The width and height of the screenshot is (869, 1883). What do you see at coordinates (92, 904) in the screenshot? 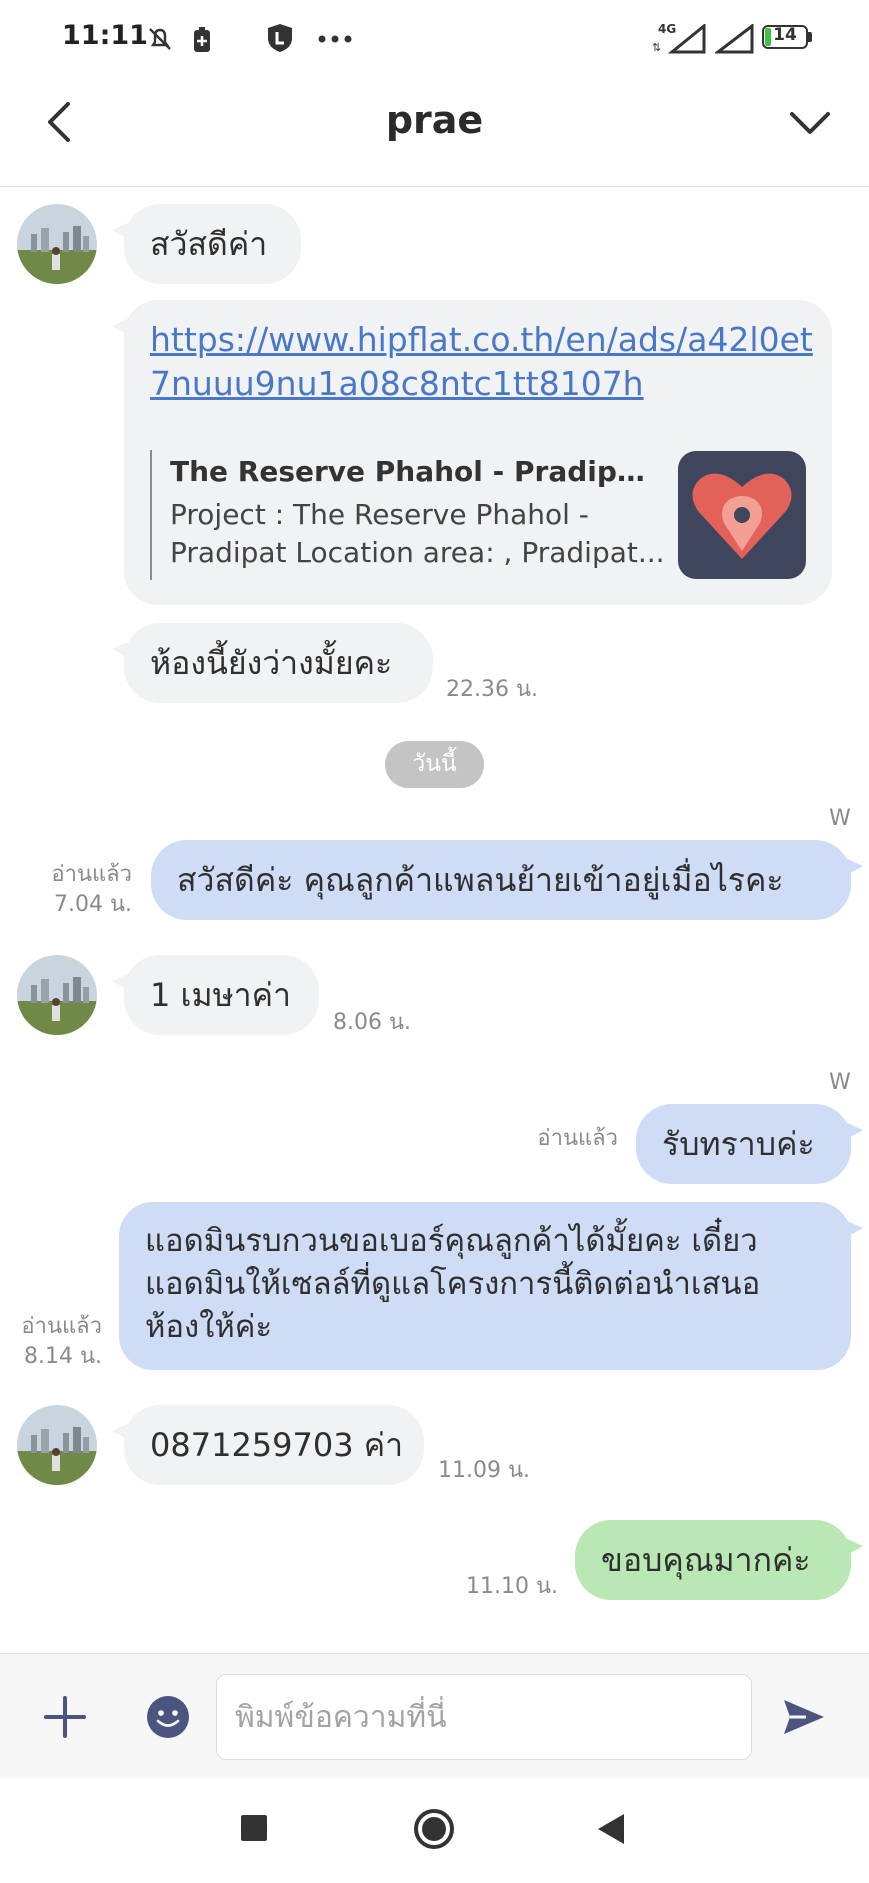
I see `message-time: 7.04 น.` at bounding box center [92, 904].